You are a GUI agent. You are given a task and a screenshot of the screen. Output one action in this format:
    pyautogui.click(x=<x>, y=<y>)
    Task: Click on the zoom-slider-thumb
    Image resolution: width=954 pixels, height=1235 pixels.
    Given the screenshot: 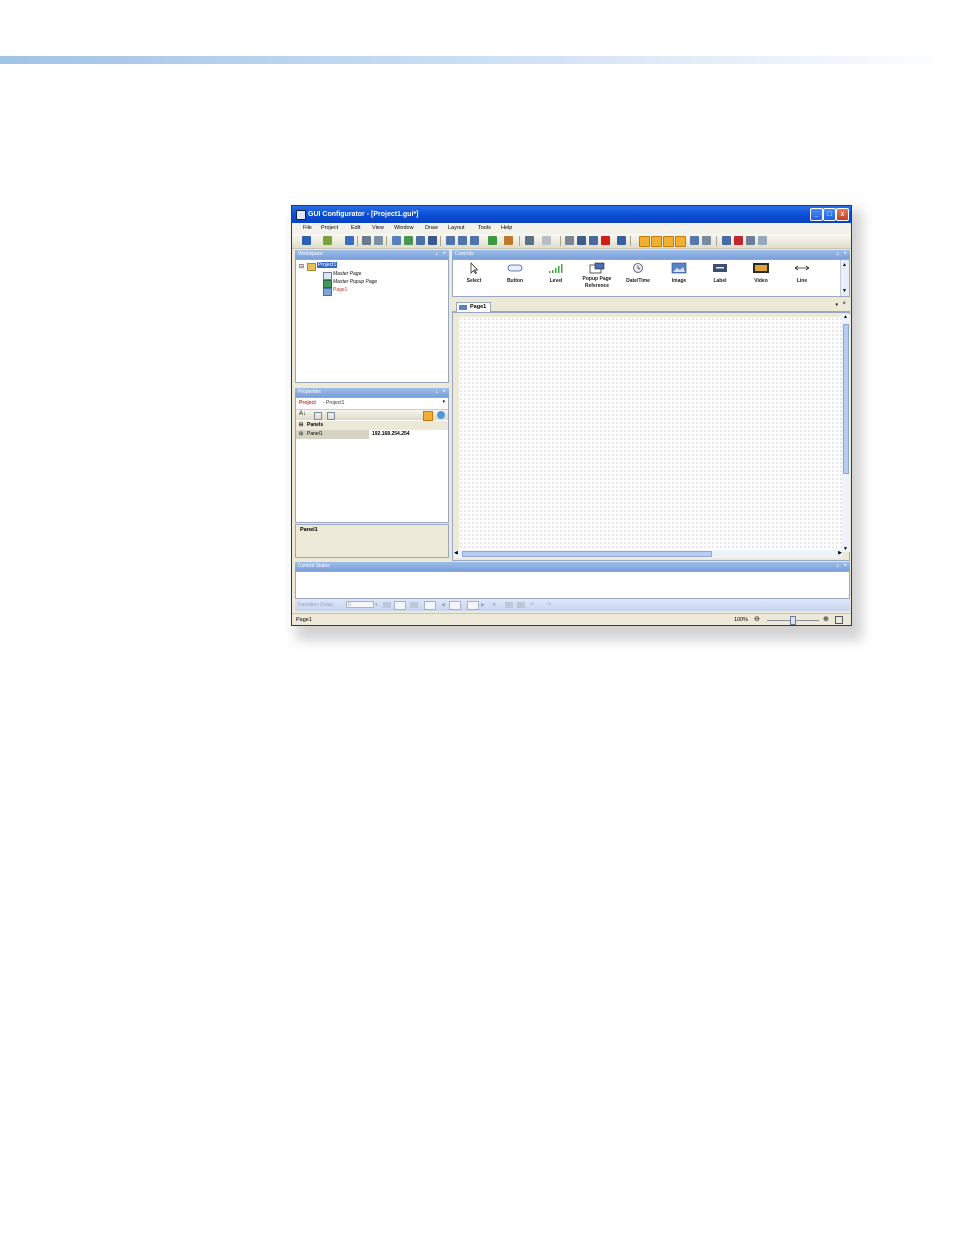 What is the action you would take?
    pyautogui.click(x=793, y=620)
    